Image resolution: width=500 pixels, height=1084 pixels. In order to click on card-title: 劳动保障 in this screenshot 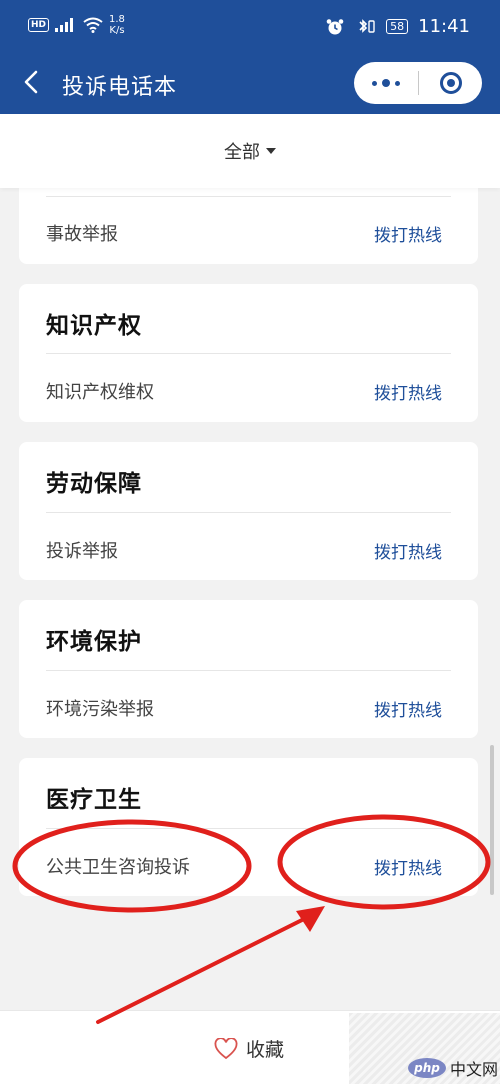, I will do `click(94, 484)`.